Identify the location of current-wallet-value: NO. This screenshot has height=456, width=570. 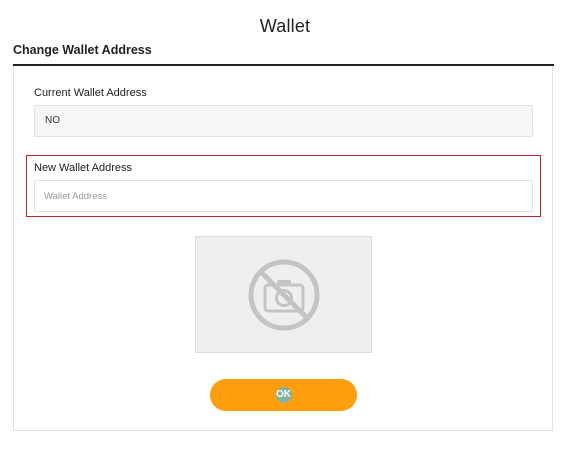
(283, 121).